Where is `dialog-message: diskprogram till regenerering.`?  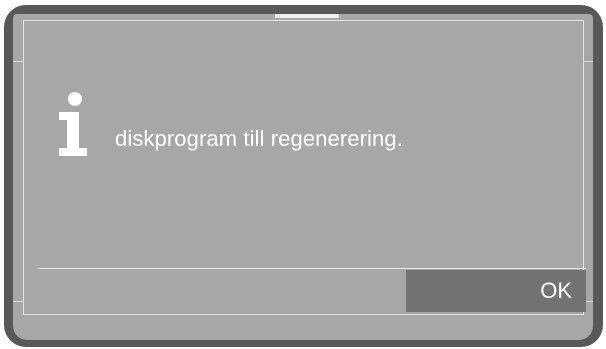
dialog-message: diskprogram till regenerering. is located at coordinates (259, 138).